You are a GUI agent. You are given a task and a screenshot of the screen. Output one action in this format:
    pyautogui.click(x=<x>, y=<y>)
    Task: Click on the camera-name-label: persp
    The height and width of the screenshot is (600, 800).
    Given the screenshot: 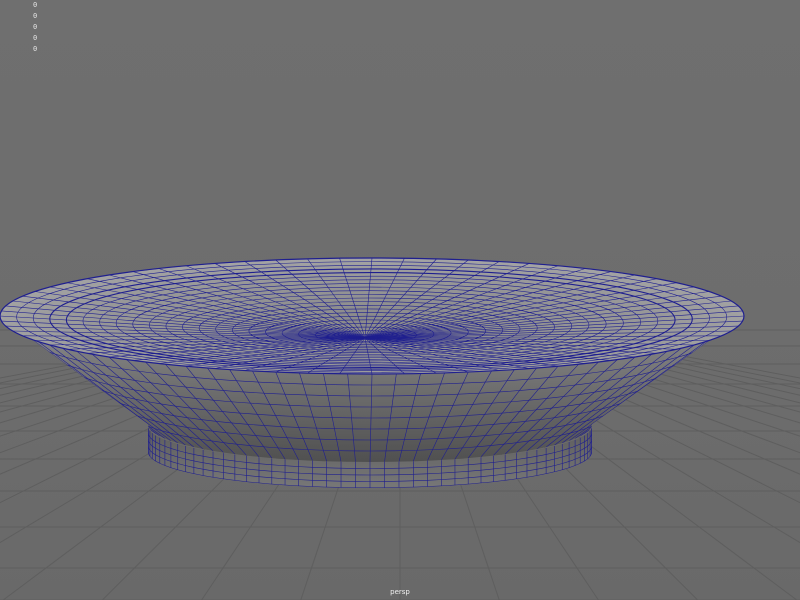 What is the action you would take?
    pyautogui.click(x=400, y=592)
    